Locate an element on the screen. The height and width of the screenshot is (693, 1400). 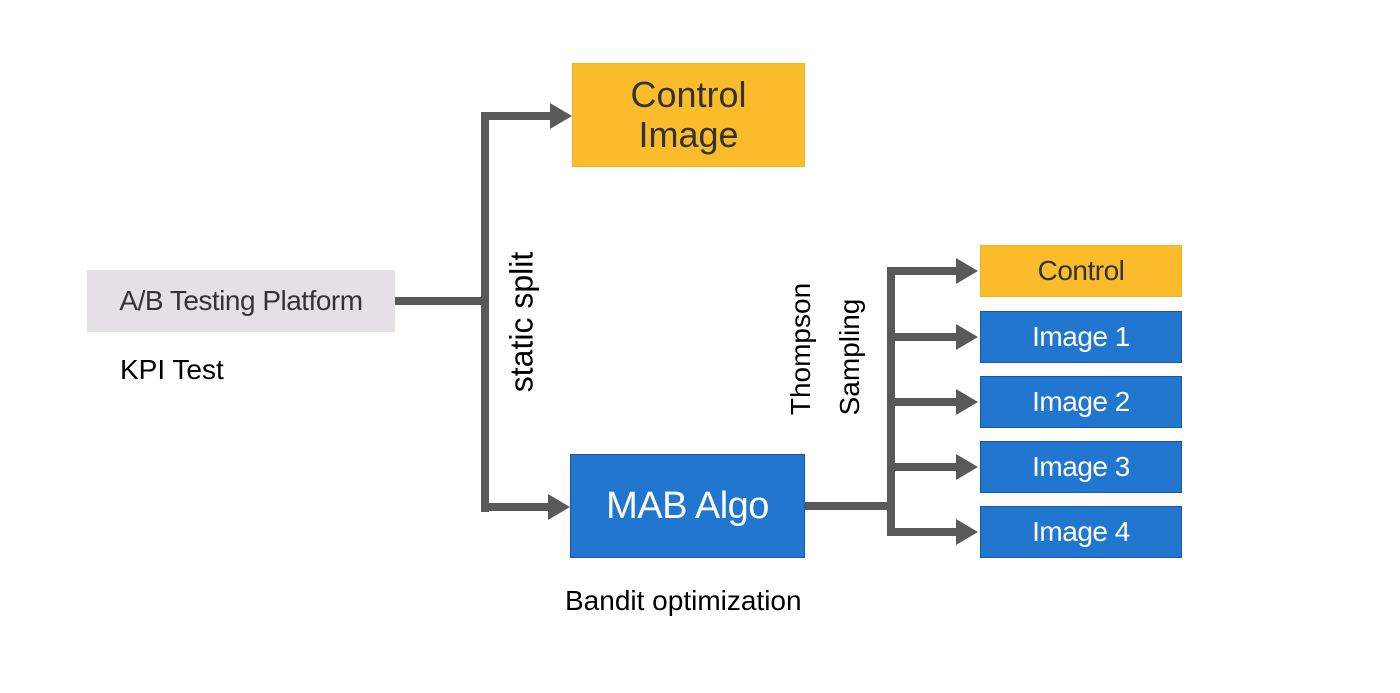
arm-node-image-2: Image 2 is located at coordinates (1081, 402).